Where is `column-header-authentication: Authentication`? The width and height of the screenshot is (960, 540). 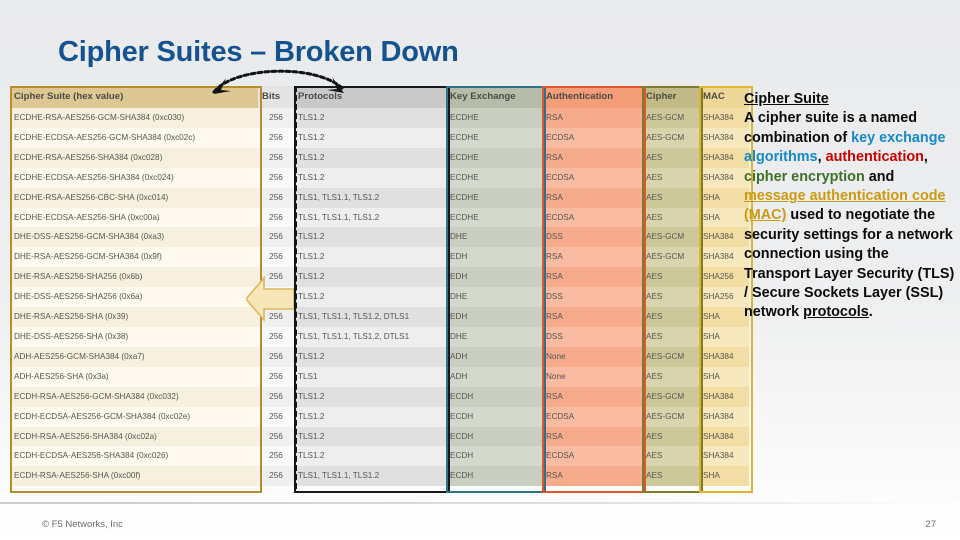
column-header-authentication: Authentication is located at coordinates (592, 97).